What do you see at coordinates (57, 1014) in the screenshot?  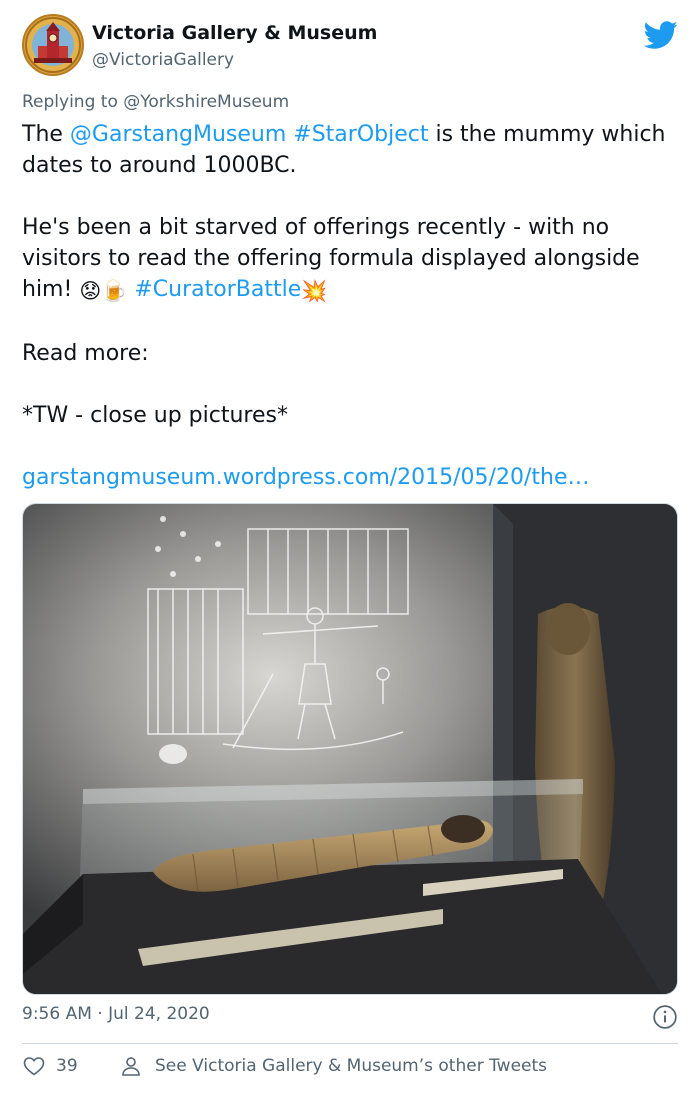 I see `tweet-time: 9:56 AM` at bounding box center [57, 1014].